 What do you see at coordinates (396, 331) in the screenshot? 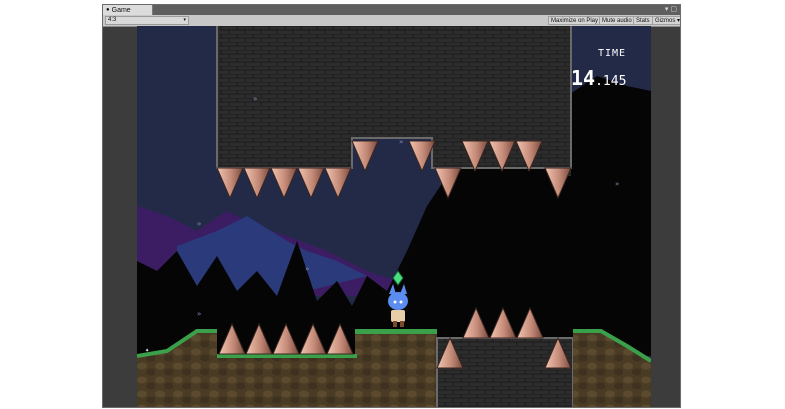
I see `grass-platform` at bounding box center [396, 331].